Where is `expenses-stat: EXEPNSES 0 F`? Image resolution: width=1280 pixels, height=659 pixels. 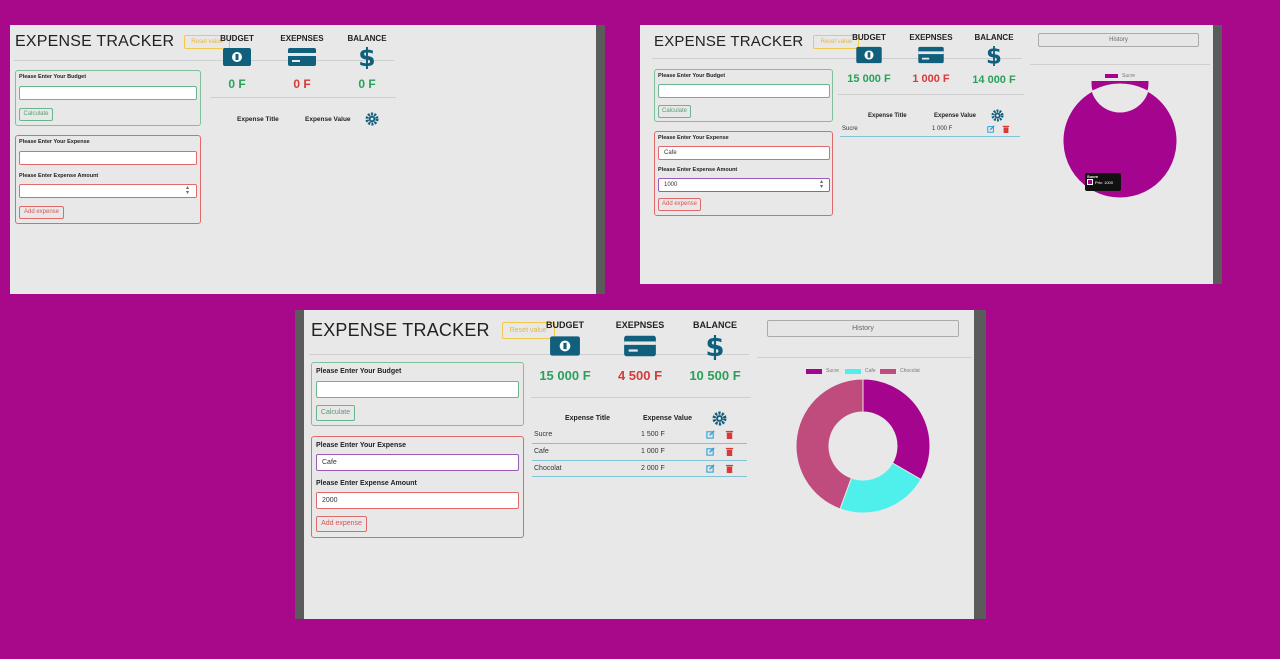 expenses-stat: EXEPNSES 0 F is located at coordinates (302, 62).